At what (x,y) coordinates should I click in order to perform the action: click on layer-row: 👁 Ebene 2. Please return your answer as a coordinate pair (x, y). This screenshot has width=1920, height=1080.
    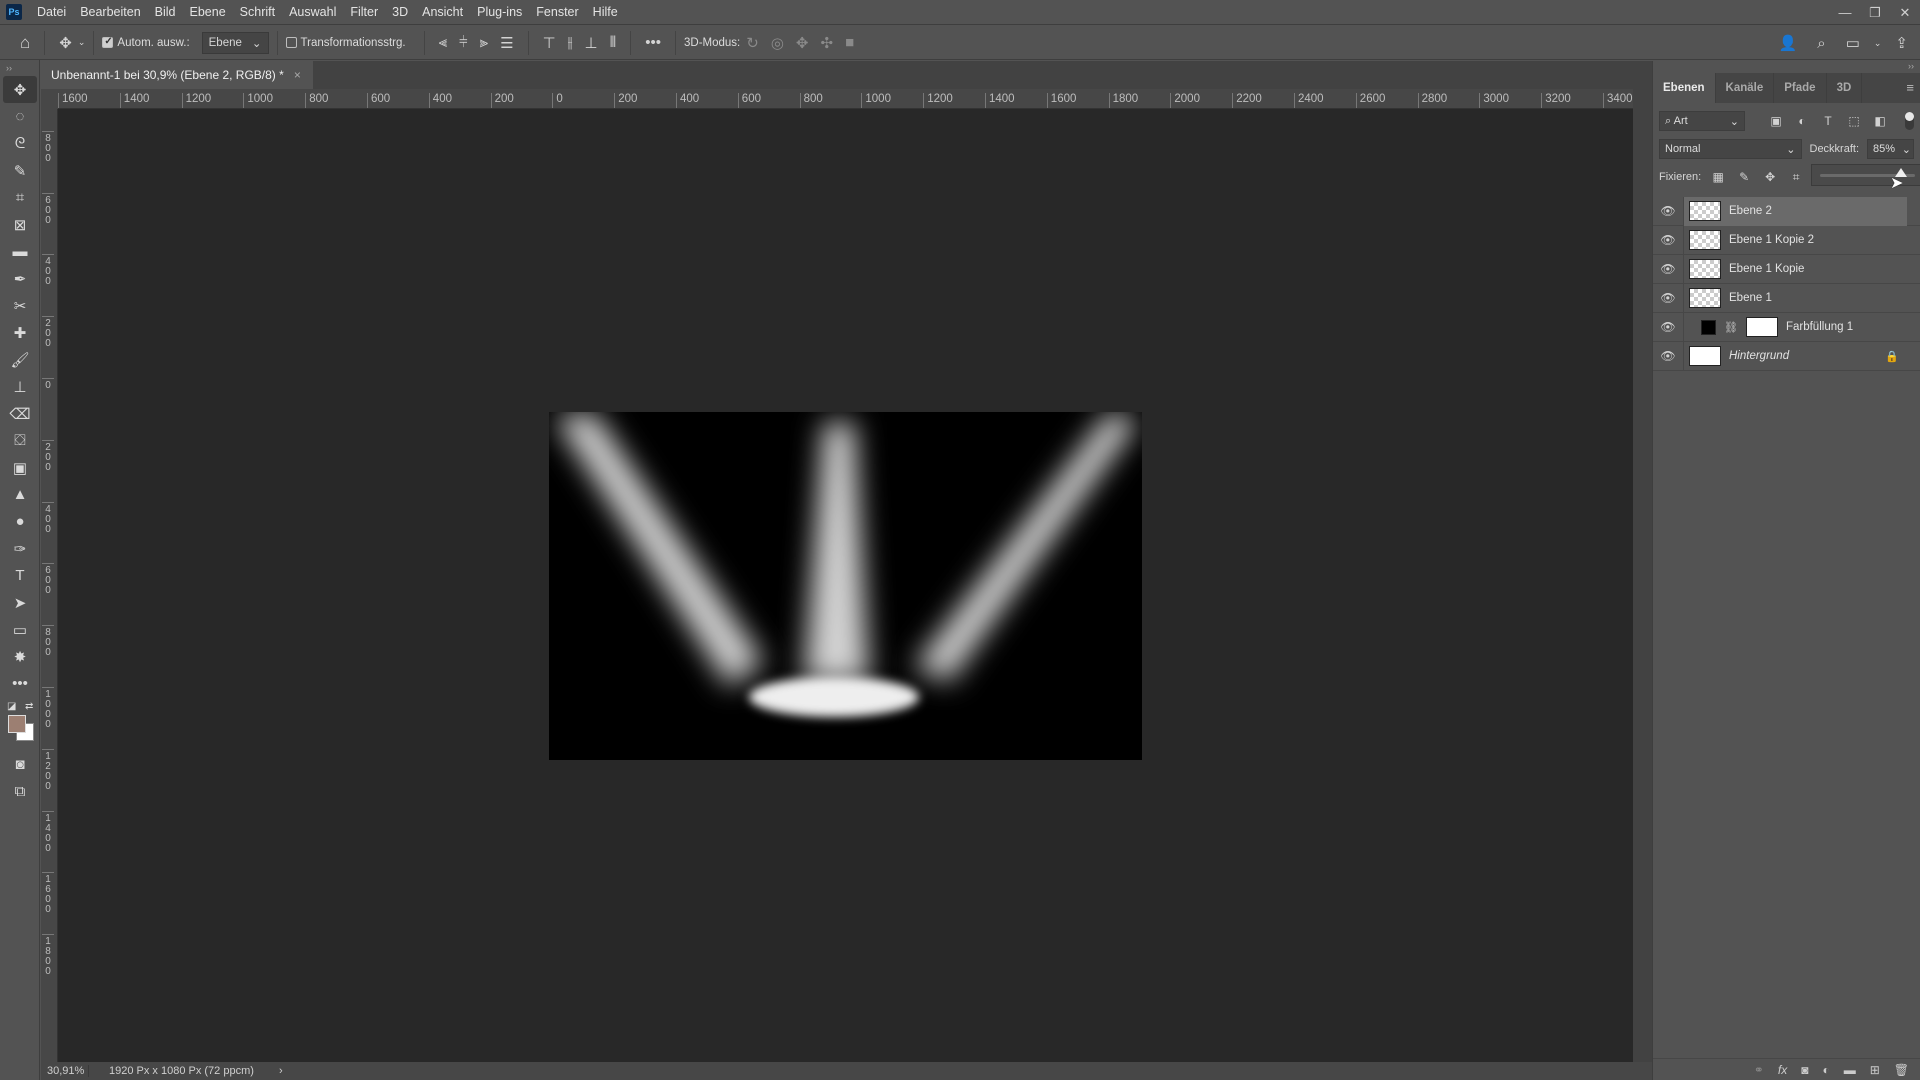
    Looking at the image, I should click on (1786, 211).